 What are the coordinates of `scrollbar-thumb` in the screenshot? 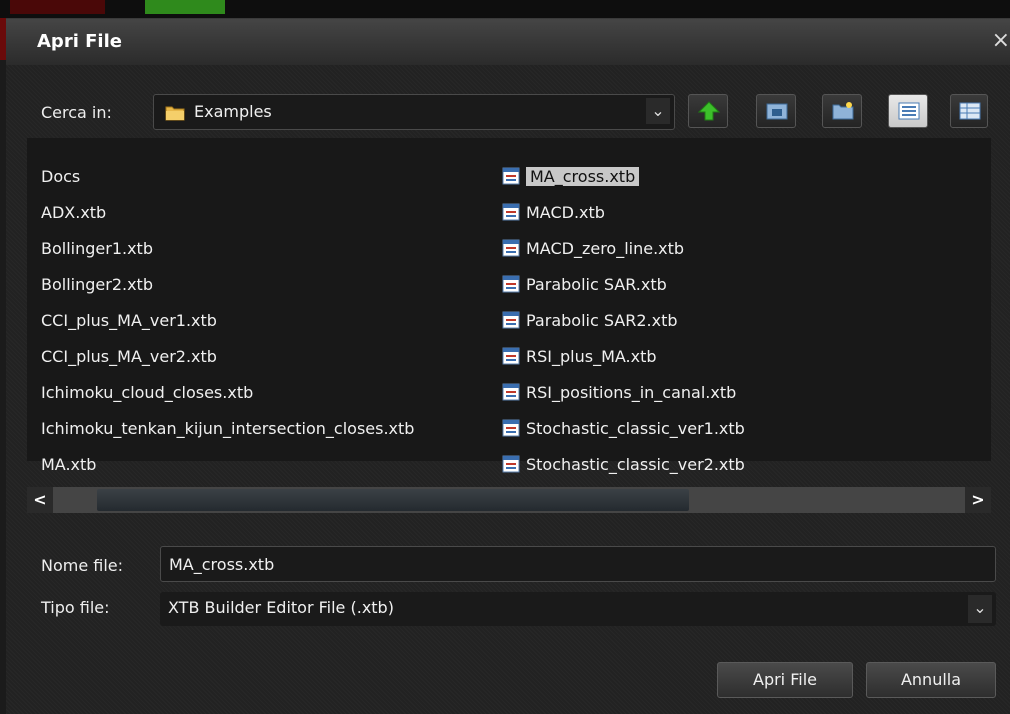 It's located at (393, 500).